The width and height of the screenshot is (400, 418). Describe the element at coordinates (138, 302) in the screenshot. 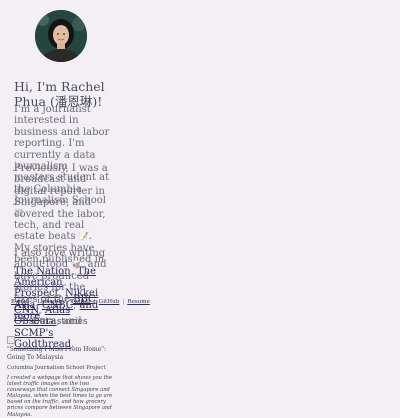

I see `resume-link: Resume` at that location.